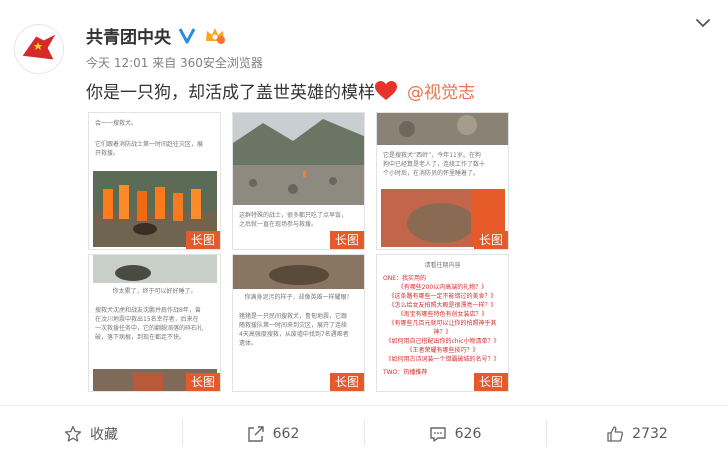 This screenshot has width=728, height=461. I want to click on thumb-text: 随救援队第一时间来到灾区，展开了连续, so click(293, 325).